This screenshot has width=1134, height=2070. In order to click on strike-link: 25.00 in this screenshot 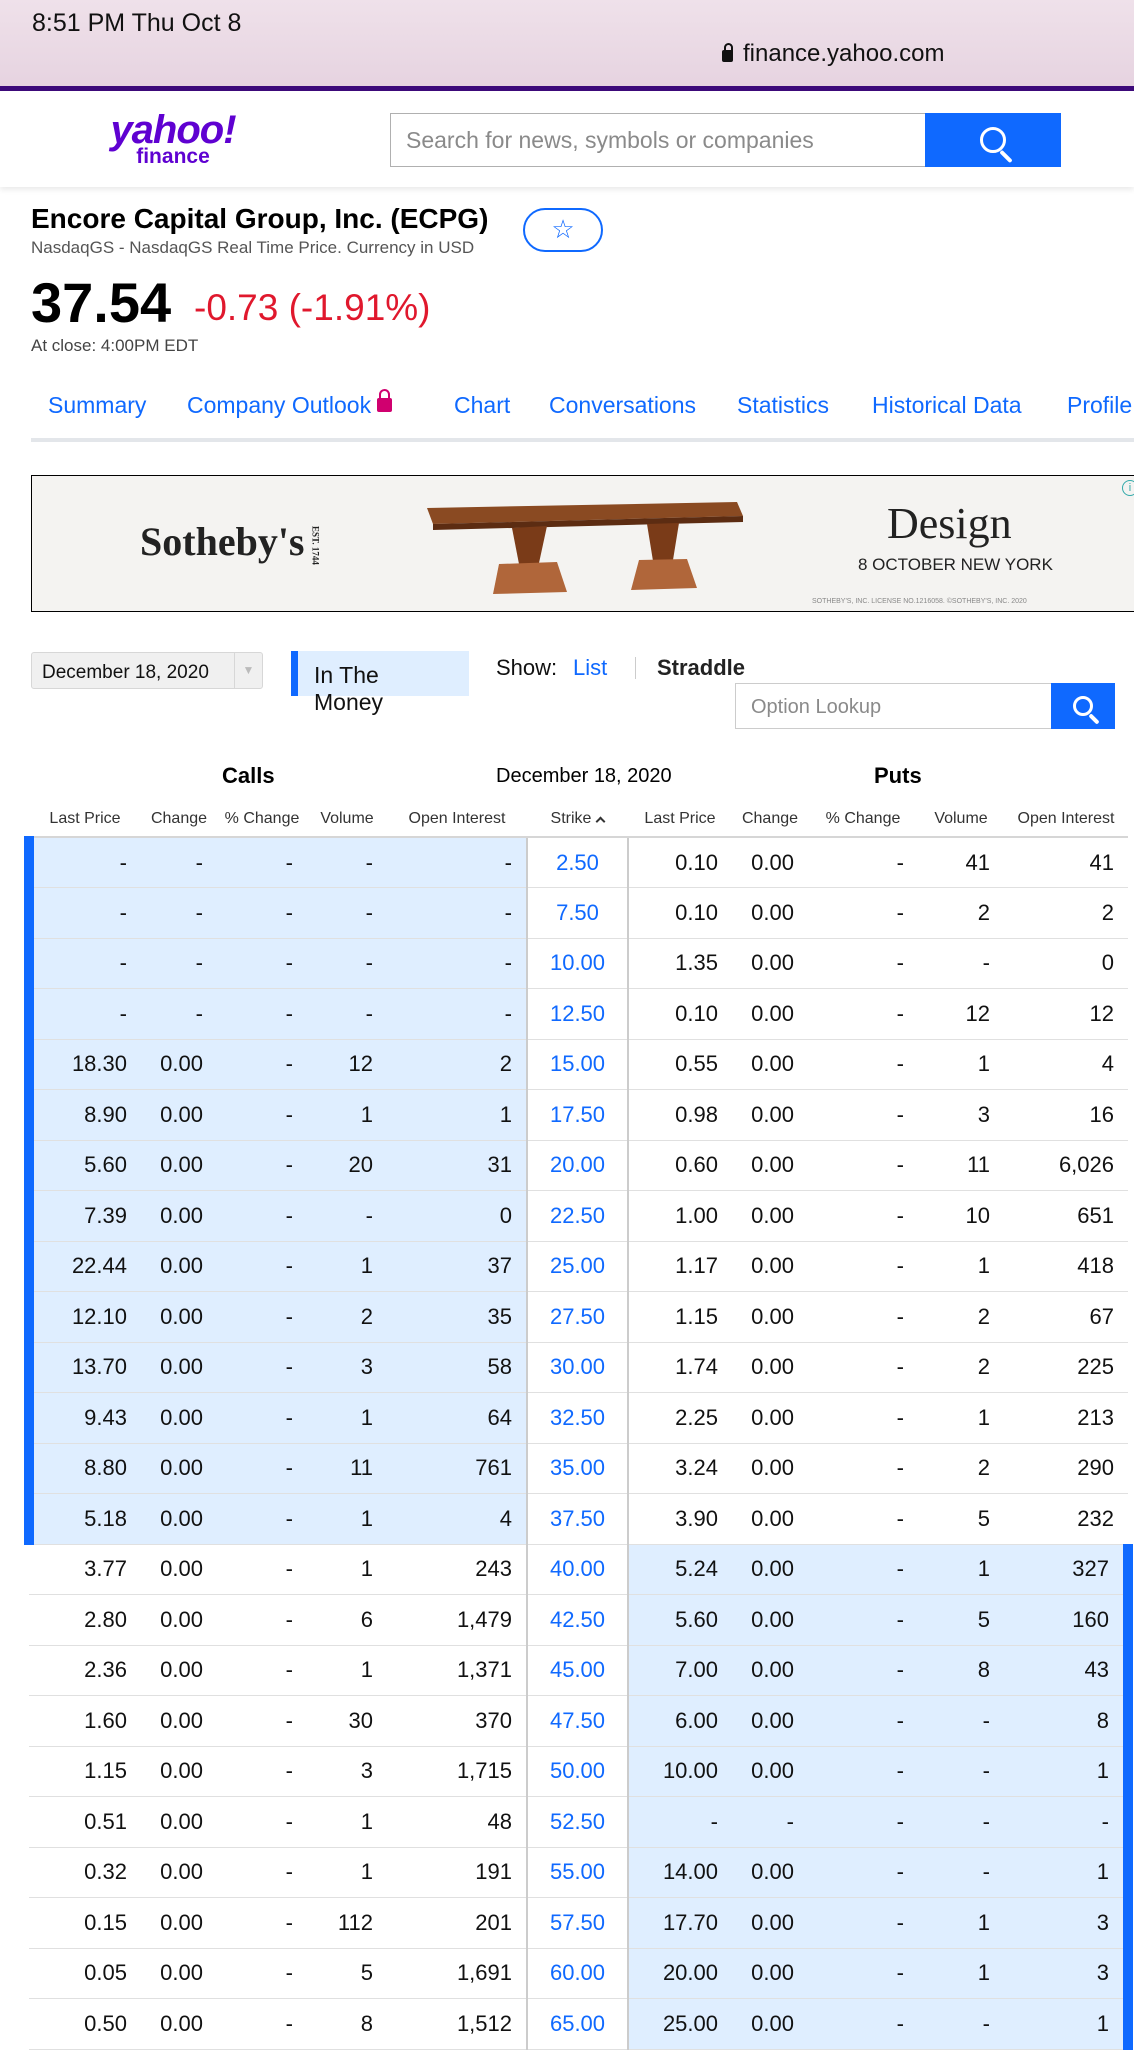, I will do `click(577, 1266)`.